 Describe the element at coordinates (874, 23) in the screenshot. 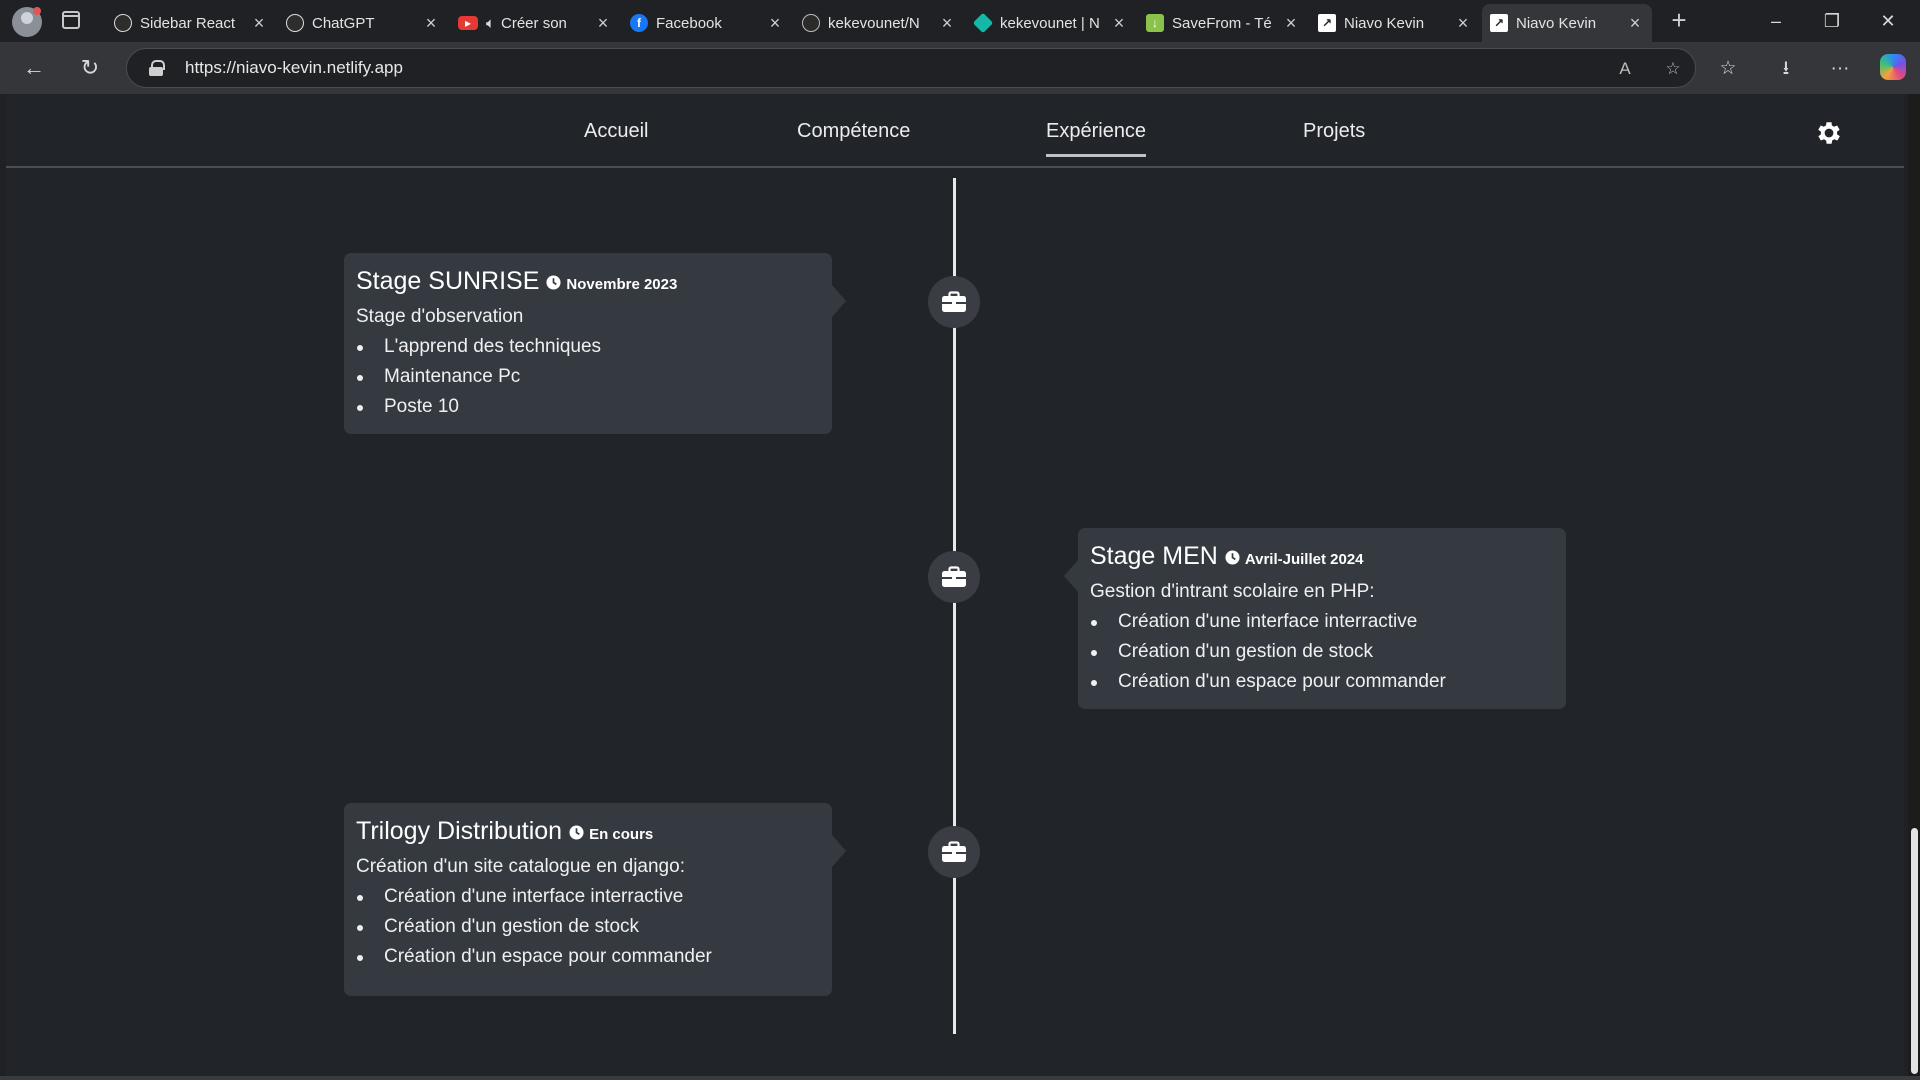

I see `tab-title: kekevounet/N` at that location.